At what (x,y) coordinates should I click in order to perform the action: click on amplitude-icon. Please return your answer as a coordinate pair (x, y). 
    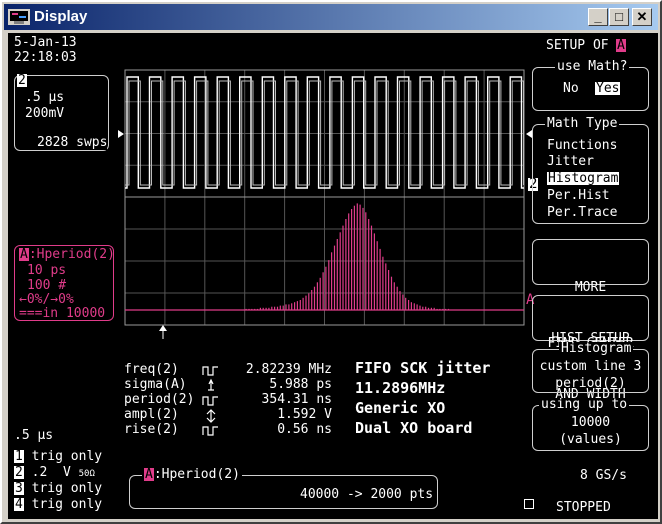
    Looking at the image, I should click on (211, 416).